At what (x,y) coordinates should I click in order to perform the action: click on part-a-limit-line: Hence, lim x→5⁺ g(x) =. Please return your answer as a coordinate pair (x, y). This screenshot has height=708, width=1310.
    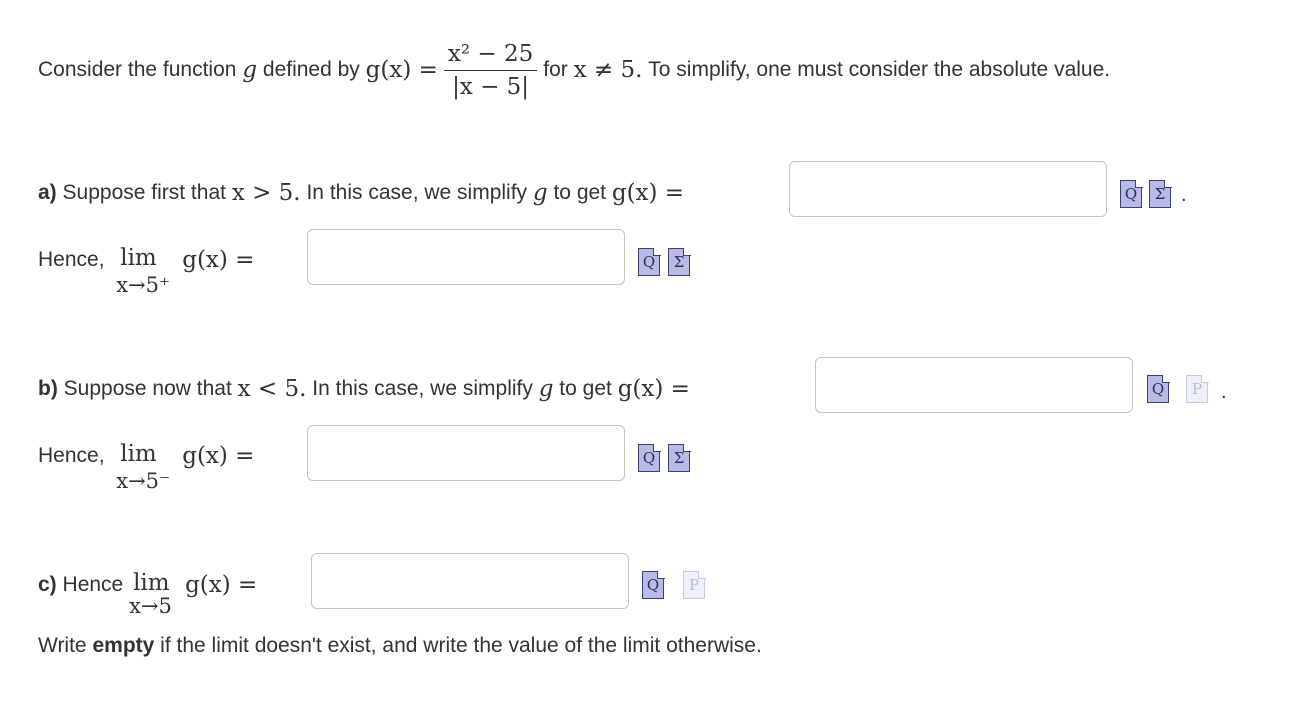
    Looking at the image, I should click on (146, 270).